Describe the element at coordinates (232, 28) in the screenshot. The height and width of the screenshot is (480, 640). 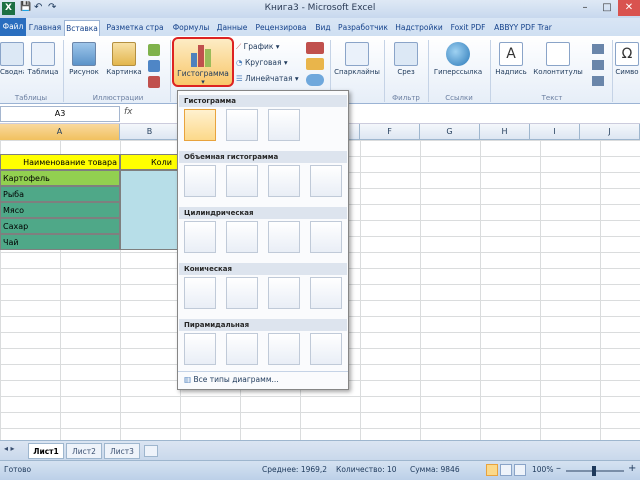
I see `tab-data: Данные` at that location.